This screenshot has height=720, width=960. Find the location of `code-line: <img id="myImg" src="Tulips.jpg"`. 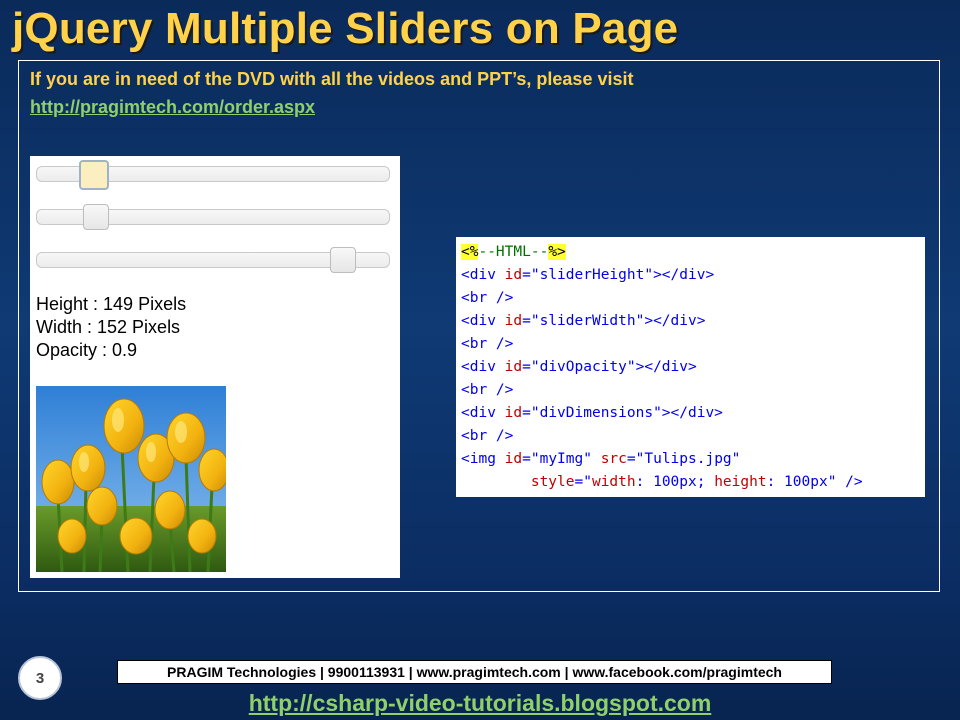

code-line: <img id="myImg" src="Tulips.jpg" is located at coordinates (601, 459).